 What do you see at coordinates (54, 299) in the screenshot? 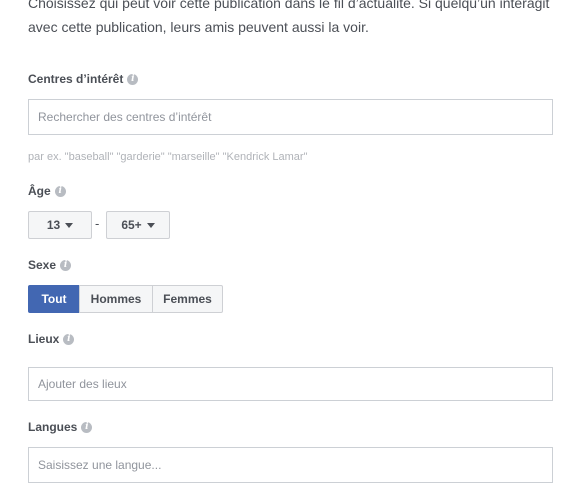
I see `sex-option-all-button: Tout` at bounding box center [54, 299].